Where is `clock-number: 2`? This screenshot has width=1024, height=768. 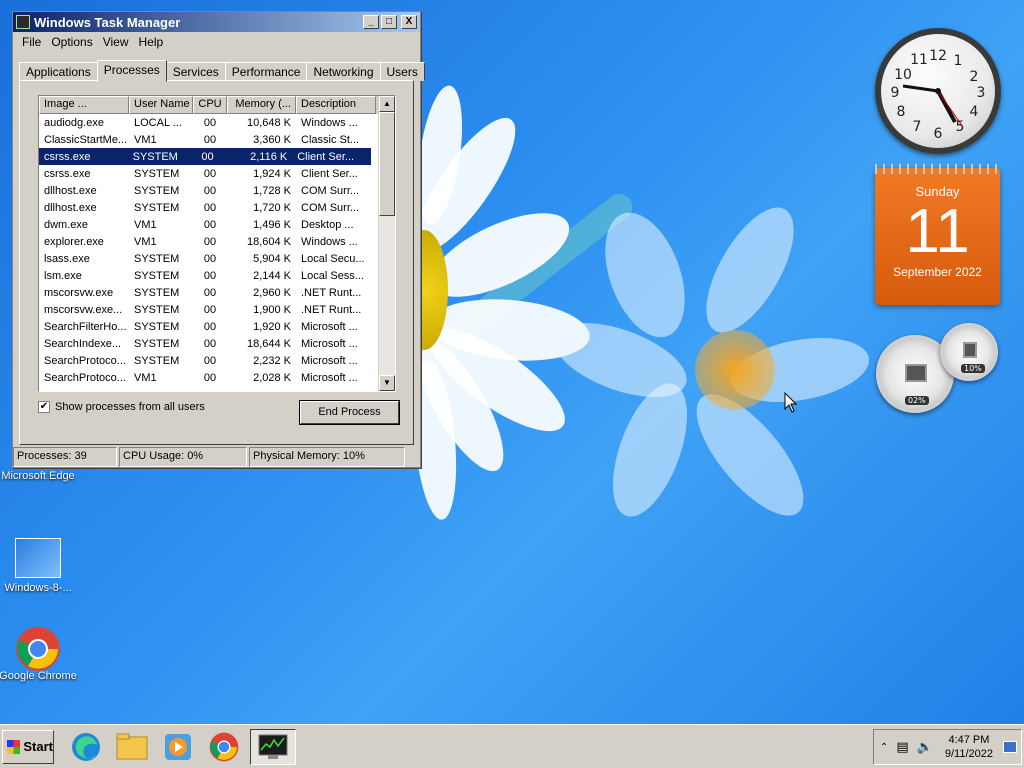 clock-number: 2 is located at coordinates (974, 77).